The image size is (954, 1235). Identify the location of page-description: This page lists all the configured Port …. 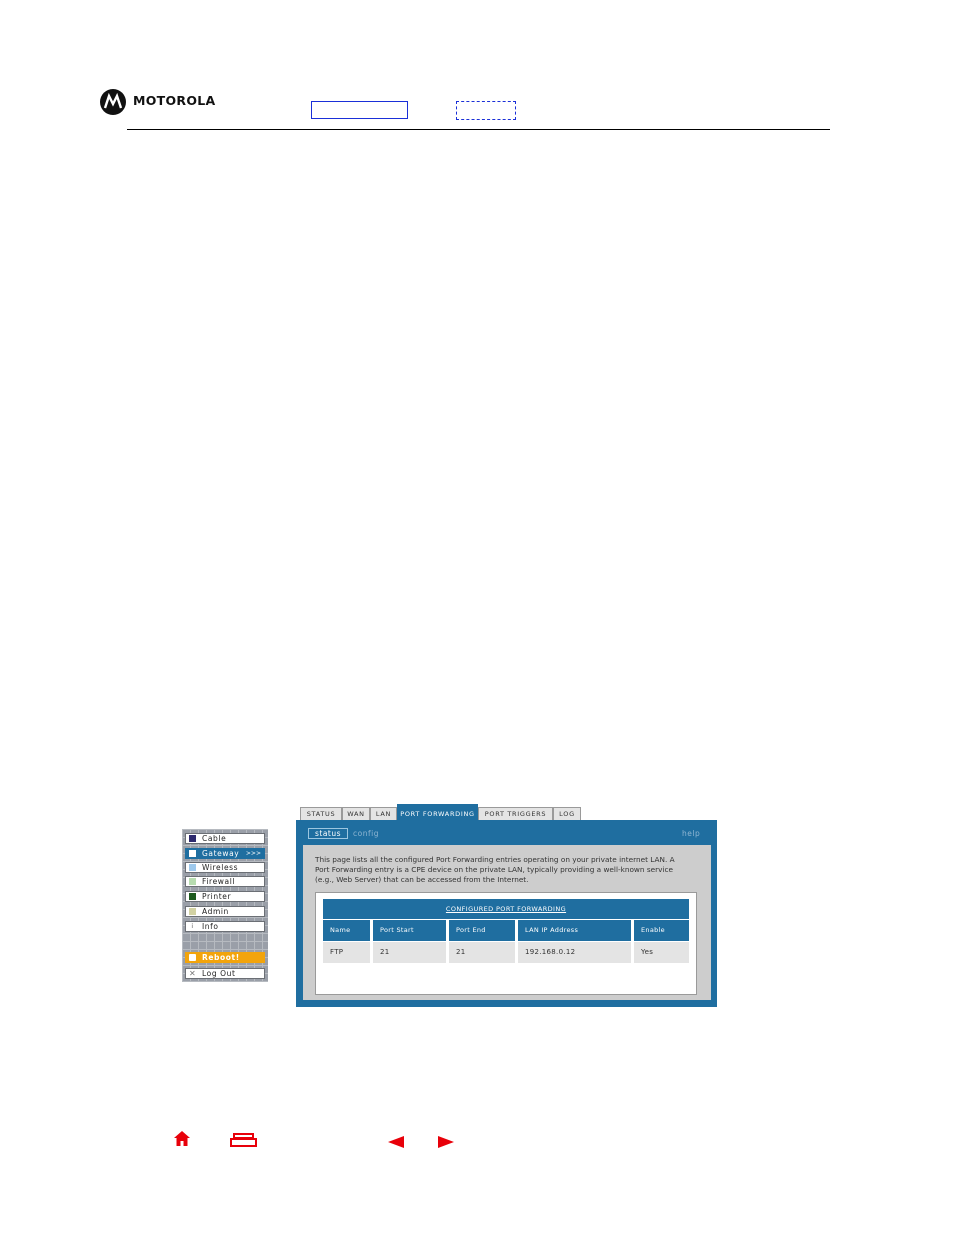
(495, 869).